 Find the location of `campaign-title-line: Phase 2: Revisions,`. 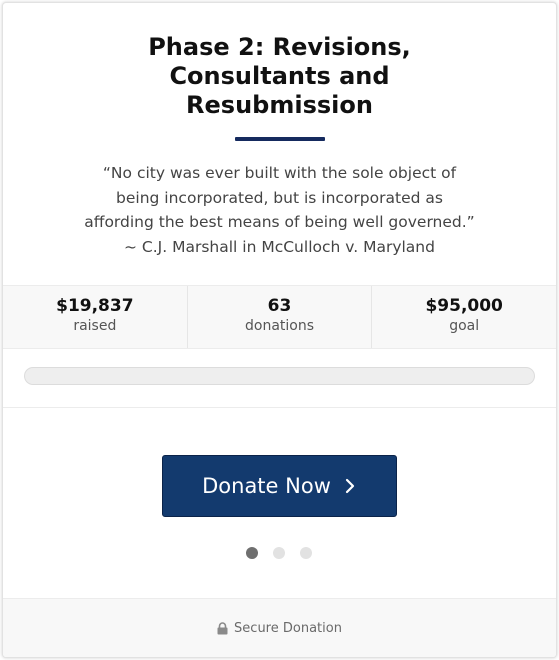

campaign-title-line: Phase 2: Revisions, is located at coordinates (279, 47).